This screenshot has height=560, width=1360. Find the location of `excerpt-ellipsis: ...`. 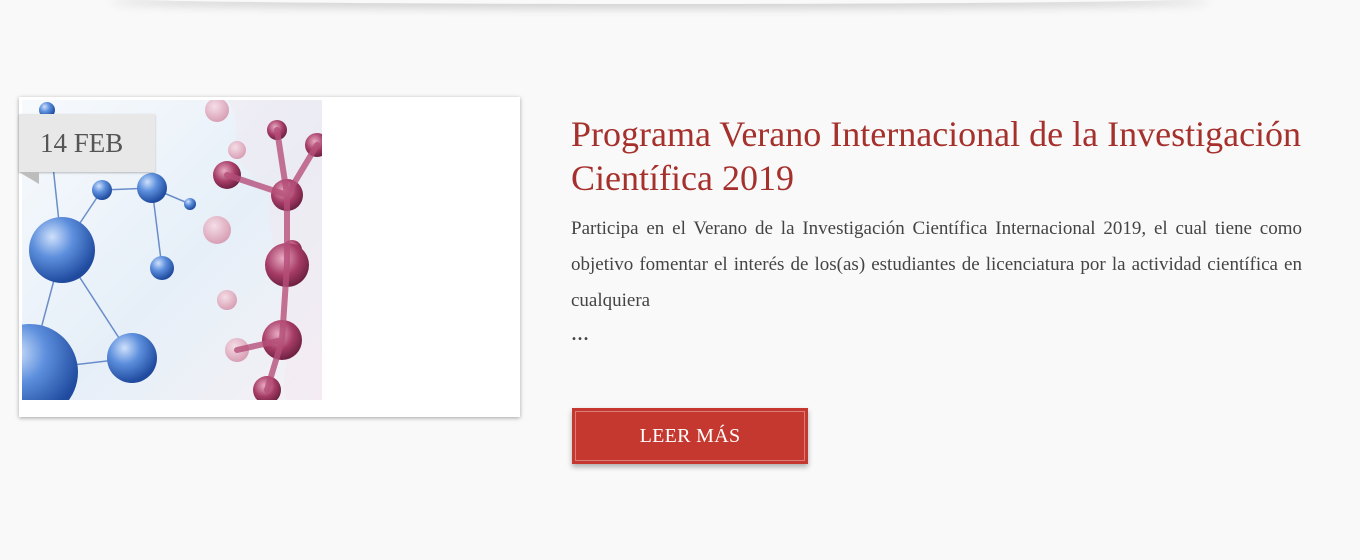

excerpt-ellipsis: ... is located at coordinates (580, 333).